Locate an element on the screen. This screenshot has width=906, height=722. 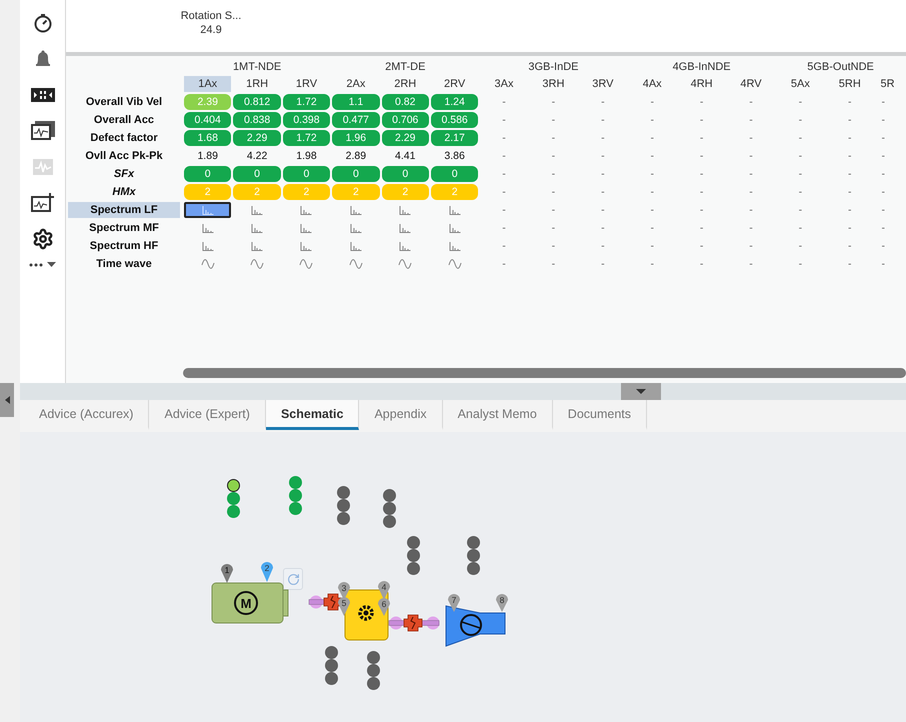
collapse-handle is located at coordinates (7, 400).